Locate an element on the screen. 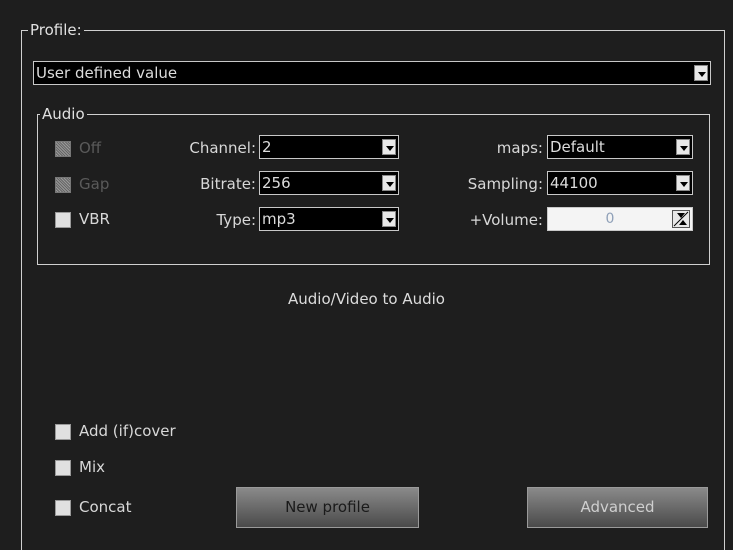 Image resolution: width=733 pixels, height=550 pixels. bitrate-select-value: 256 is located at coordinates (276, 183).